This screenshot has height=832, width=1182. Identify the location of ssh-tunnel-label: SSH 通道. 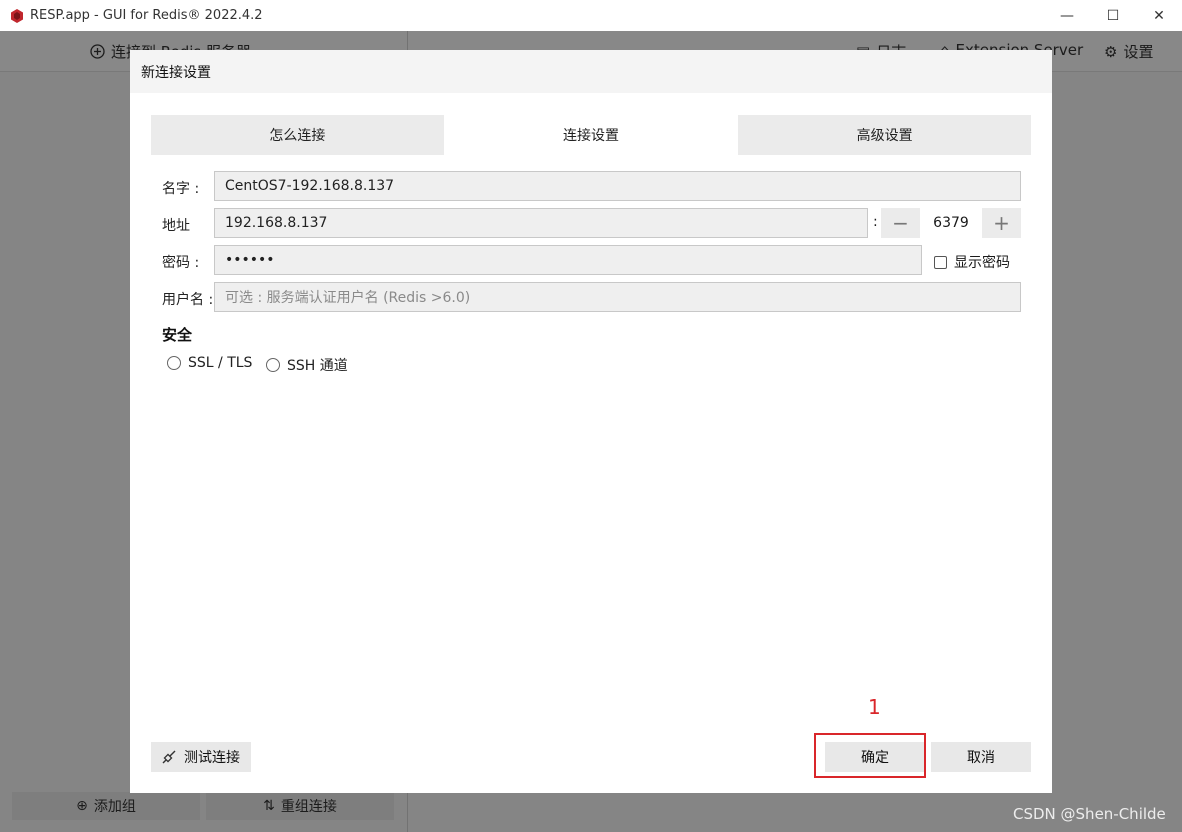
(317, 366).